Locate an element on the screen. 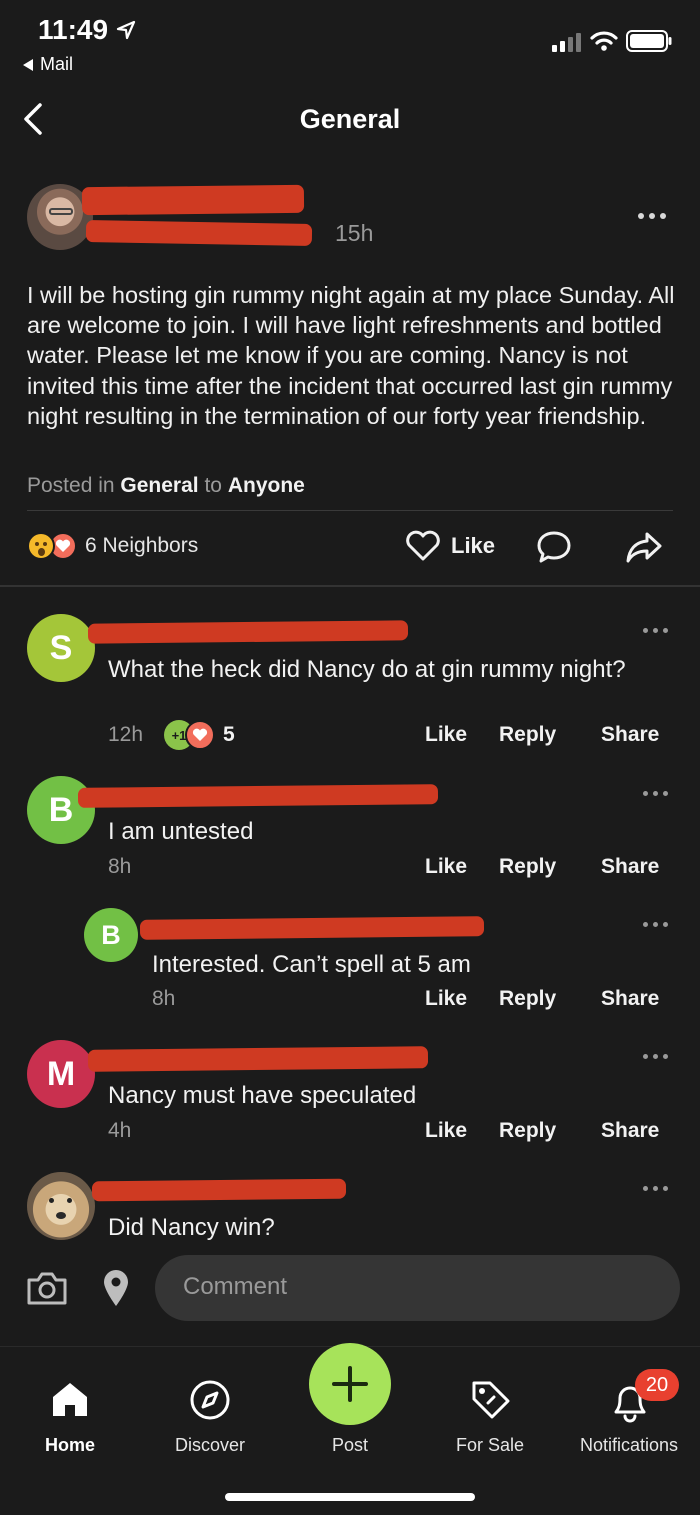 The image size is (700, 1515). post-reactions: 6 Neighbors is located at coordinates (112, 546).